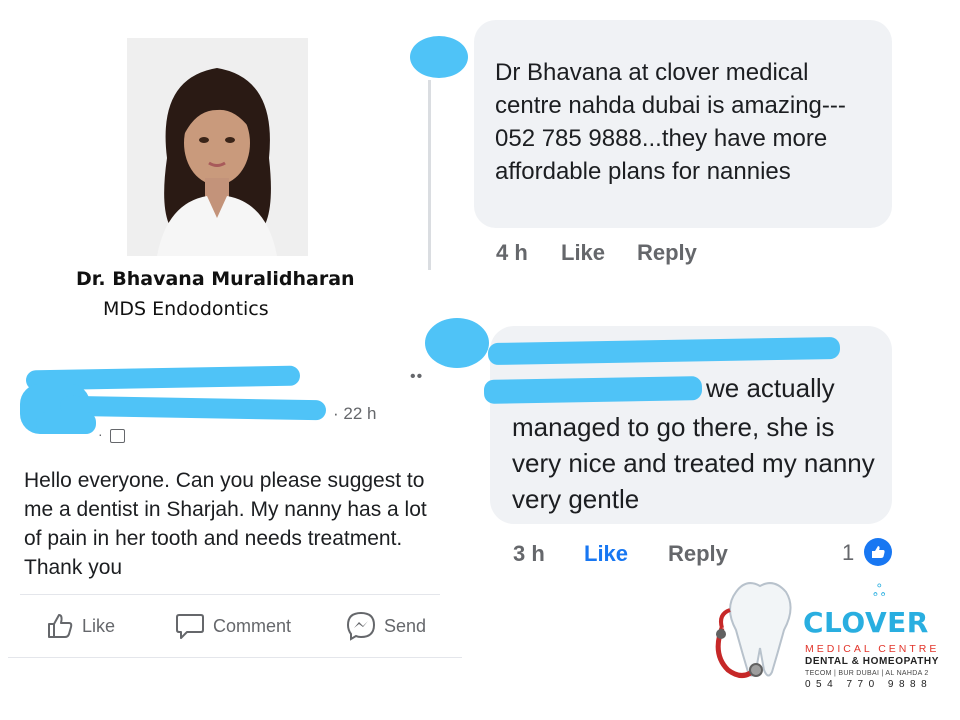 Image resolution: width=960 pixels, height=720 pixels. I want to click on thread-line, so click(429, 175).